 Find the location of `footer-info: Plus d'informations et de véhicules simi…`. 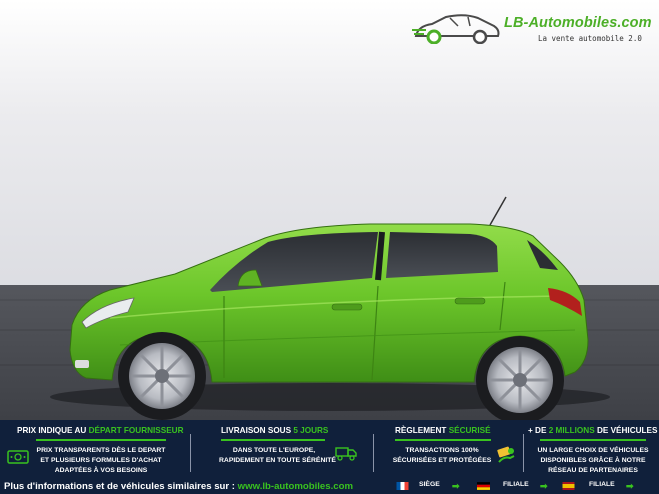

footer-info: Plus d'informations et de véhicules simi… is located at coordinates (178, 486).